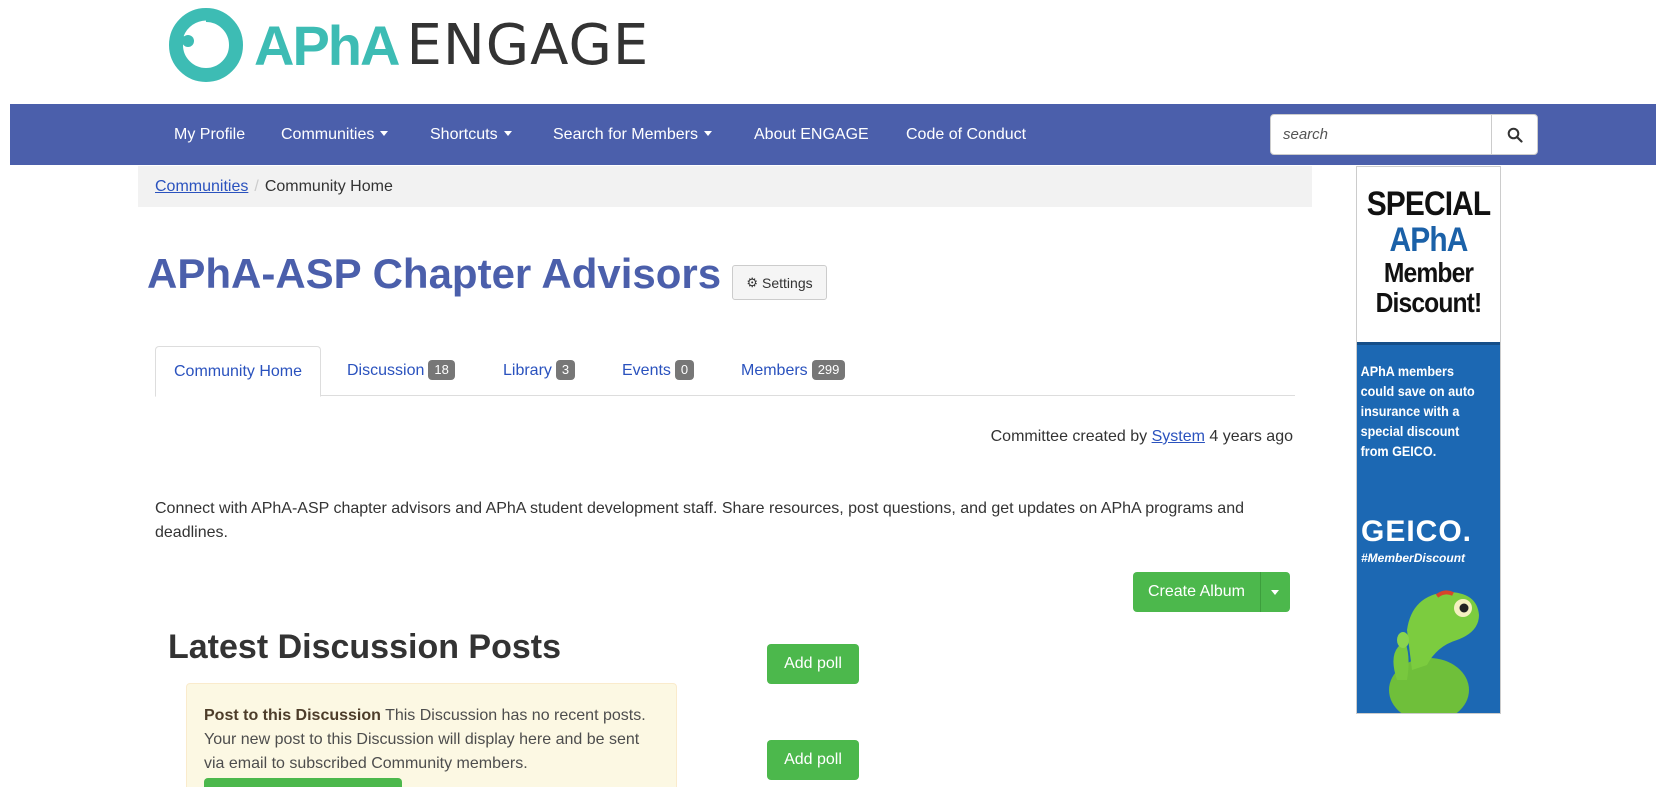  Describe the element at coordinates (828, 370) in the screenshot. I see `count-badge: 299` at that location.